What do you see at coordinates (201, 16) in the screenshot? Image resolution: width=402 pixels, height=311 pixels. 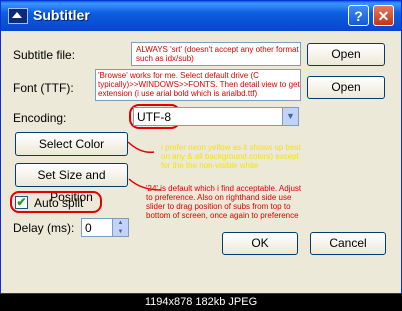 I see `title-bar: Subtitler ? ✕` at bounding box center [201, 16].